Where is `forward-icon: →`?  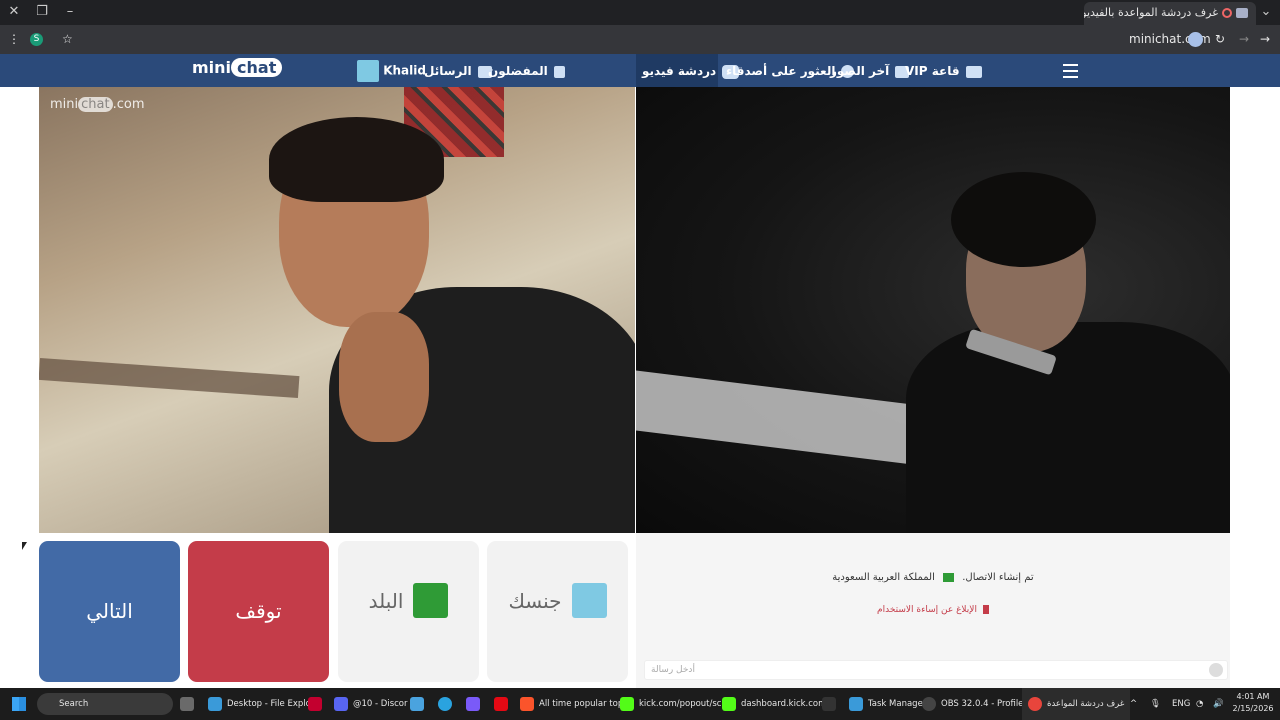
forward-icon: → is located at coordinates (1244, 39).